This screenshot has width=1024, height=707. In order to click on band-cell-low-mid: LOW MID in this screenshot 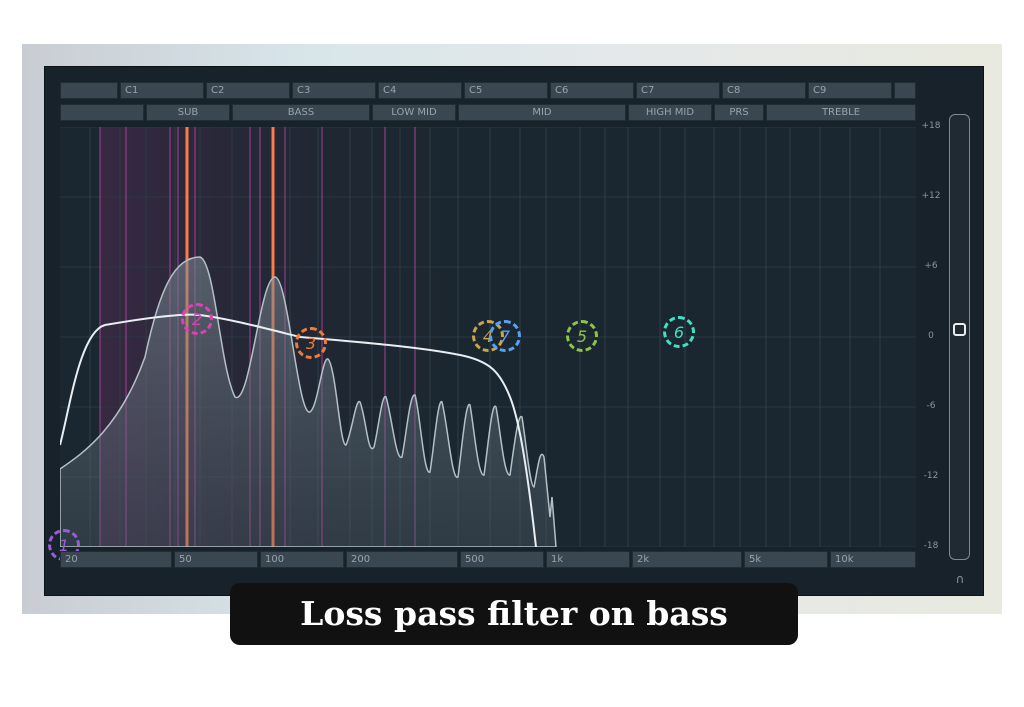, I will do `click(414, 112)`.